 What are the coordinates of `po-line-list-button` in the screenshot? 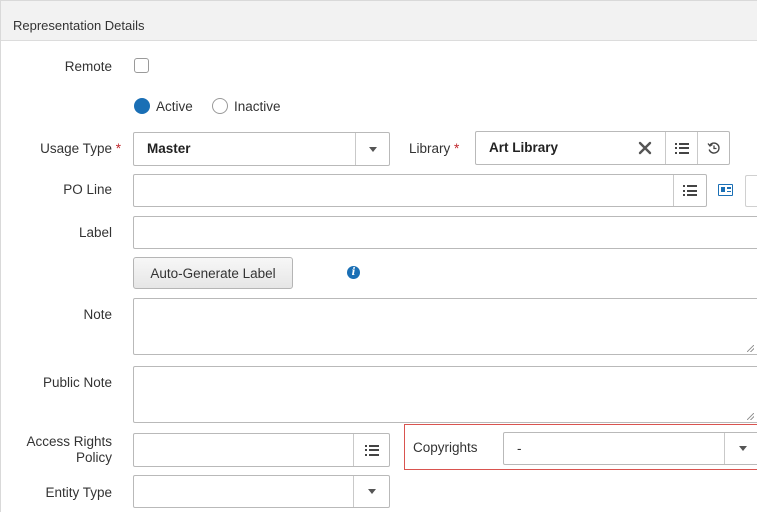 It's located at (689, 190).